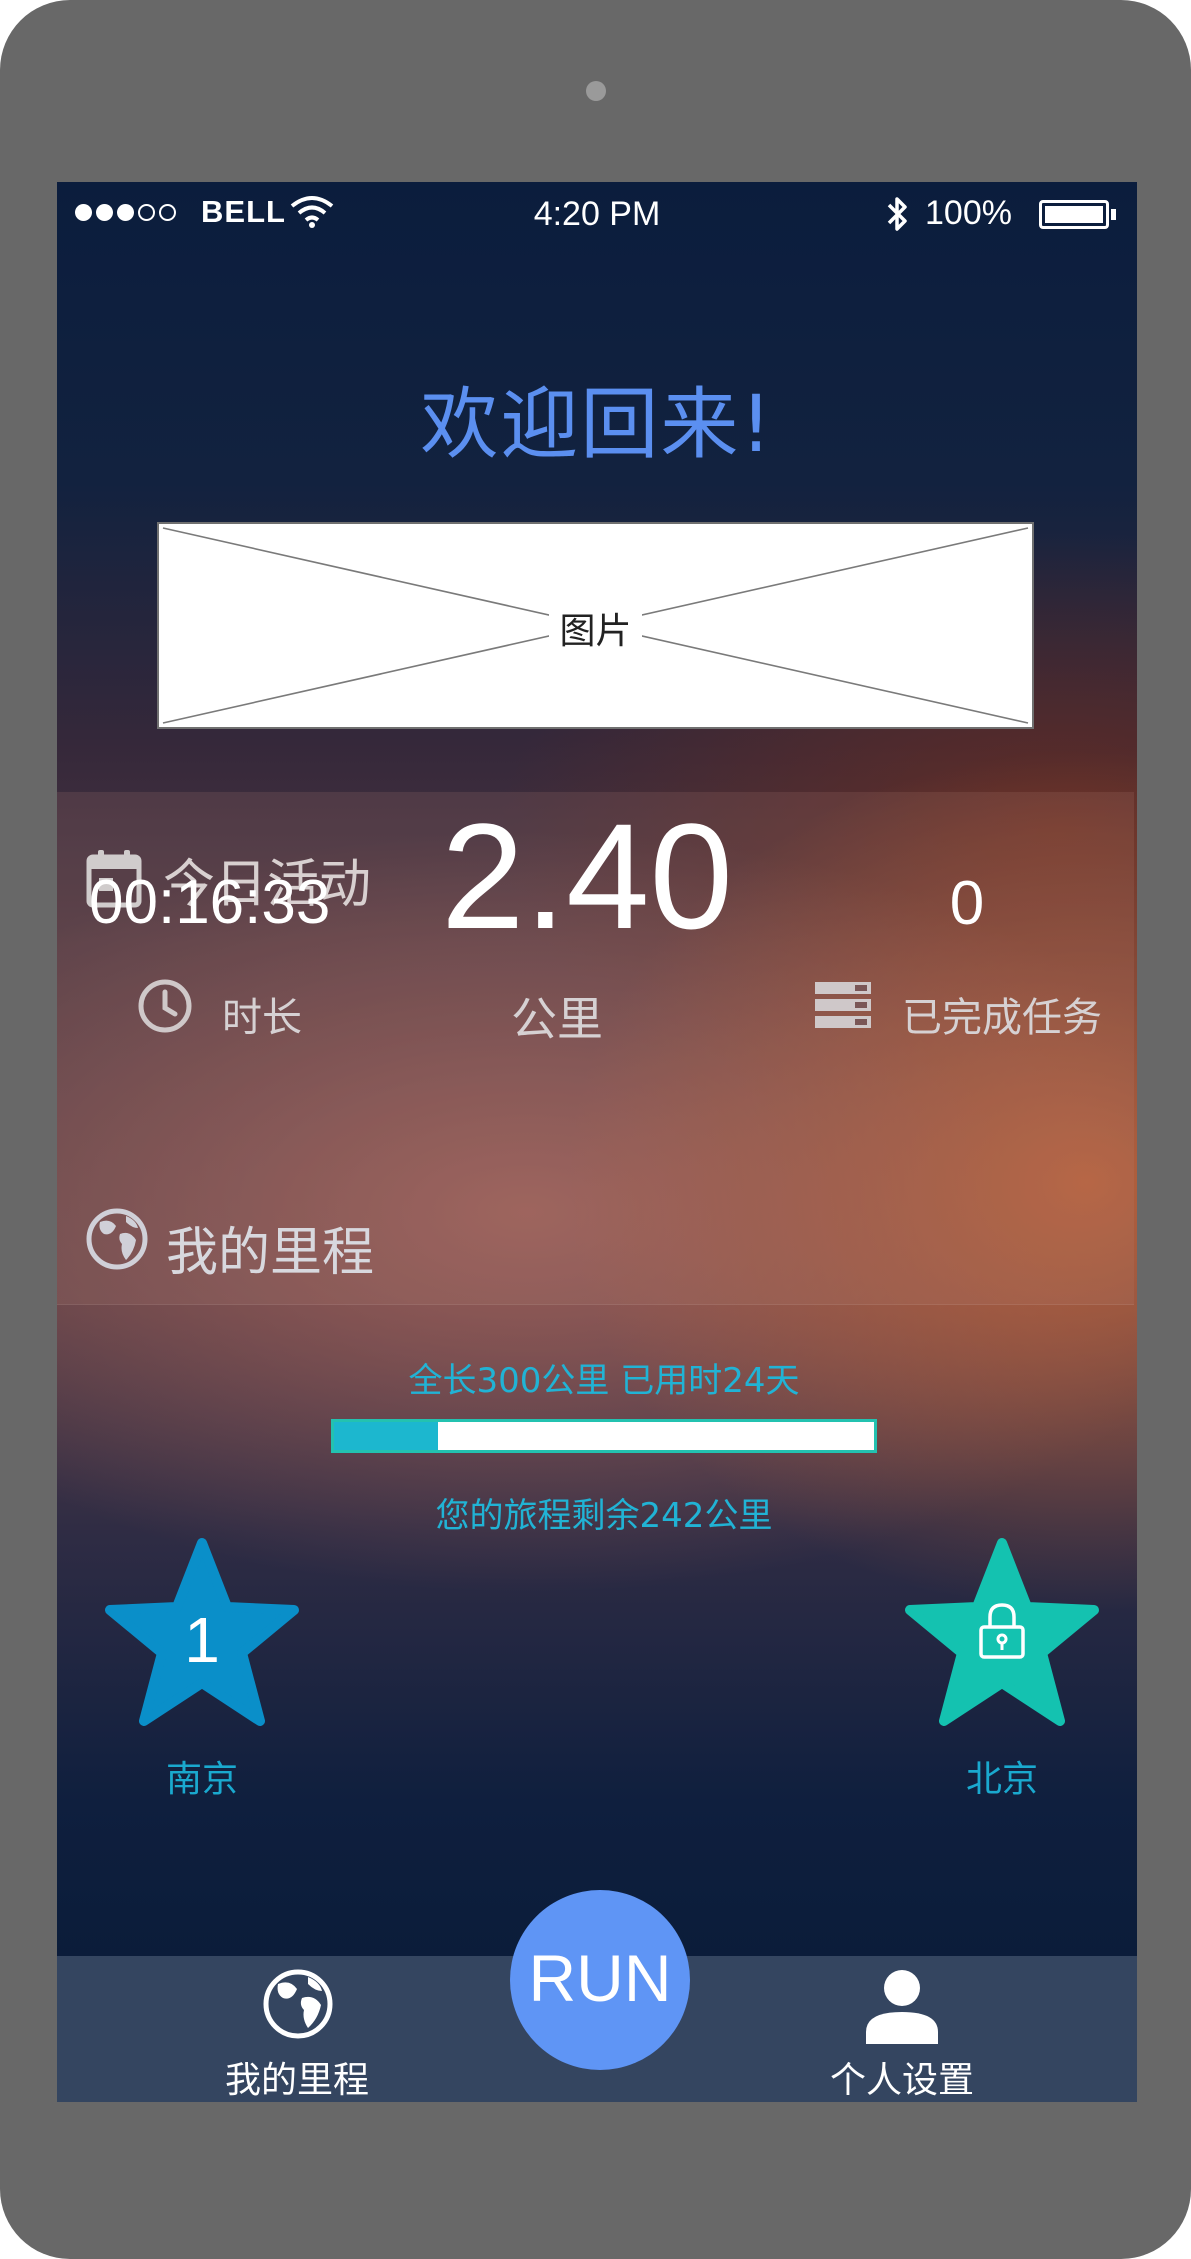 This screenshot has height=2259, width=1191. I want to click on tab-personal-settings: 个人设置, so click(902, 2029).